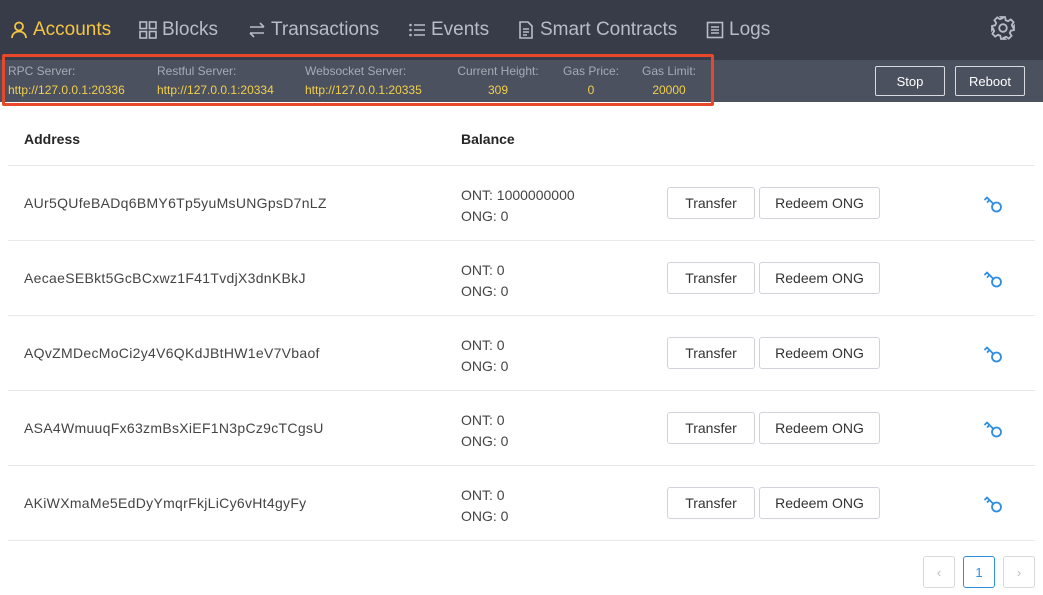 The height and width of the screenshot is (595, 1043). I want to click on nav-events: Events, so click(448, 30).